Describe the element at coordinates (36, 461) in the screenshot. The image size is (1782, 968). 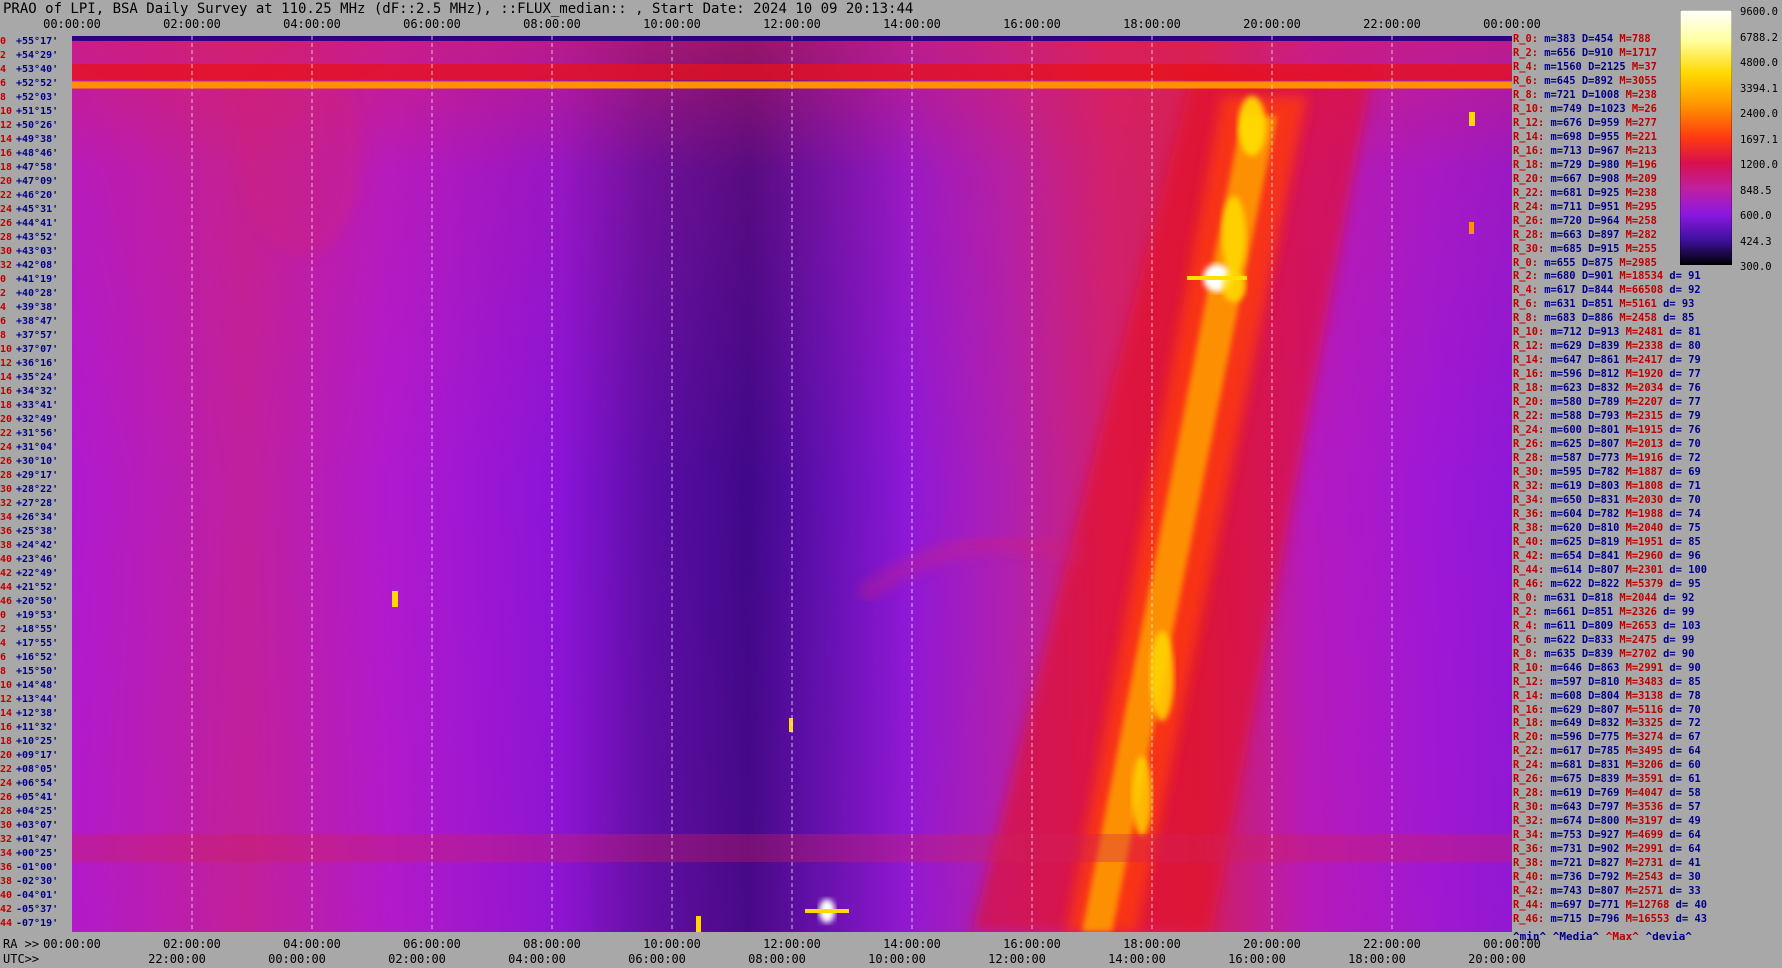
I see `y-tick-label: 26 +30°10'` at that location.